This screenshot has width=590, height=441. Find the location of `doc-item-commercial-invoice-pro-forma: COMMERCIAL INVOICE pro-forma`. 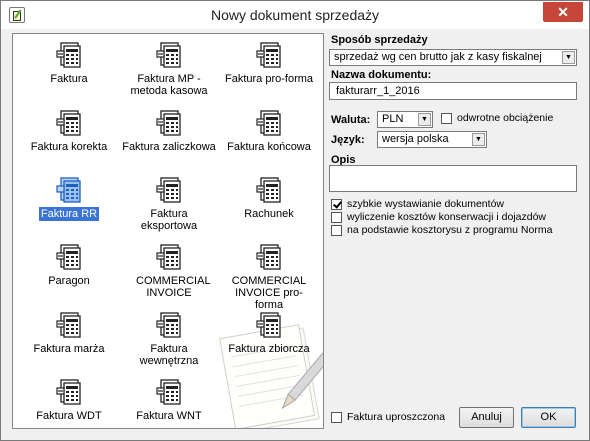

doc-item-commercial-invoice-pro-forma: COMMERCIAL INVOICE pro-forma is located at coordinates (269, 278).